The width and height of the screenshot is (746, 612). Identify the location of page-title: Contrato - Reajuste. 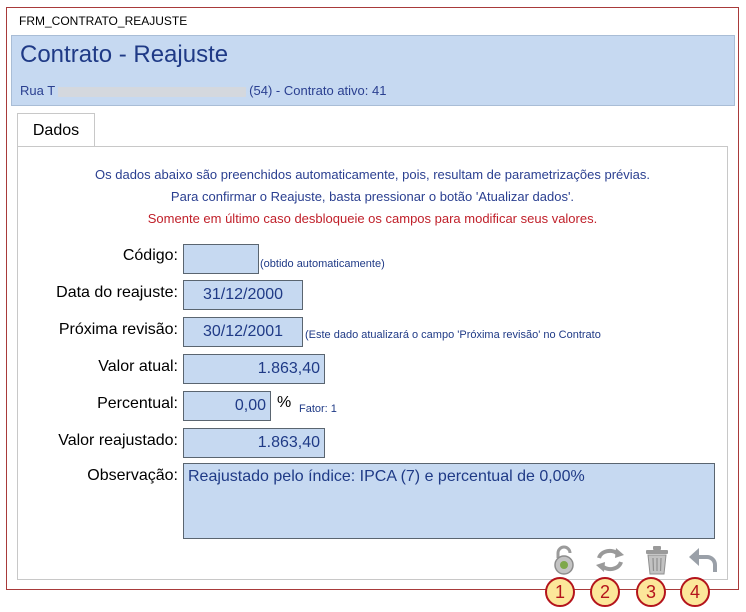
(124, 54).